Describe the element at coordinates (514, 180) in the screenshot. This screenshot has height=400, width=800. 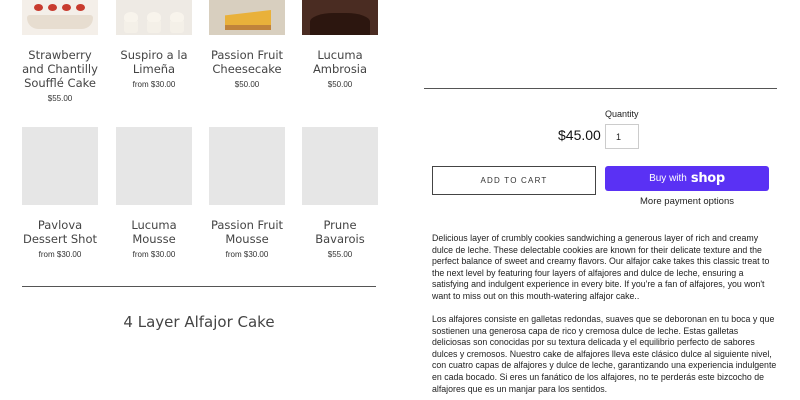
I see `add-to-cart-button: ADD TO CART` at that location.